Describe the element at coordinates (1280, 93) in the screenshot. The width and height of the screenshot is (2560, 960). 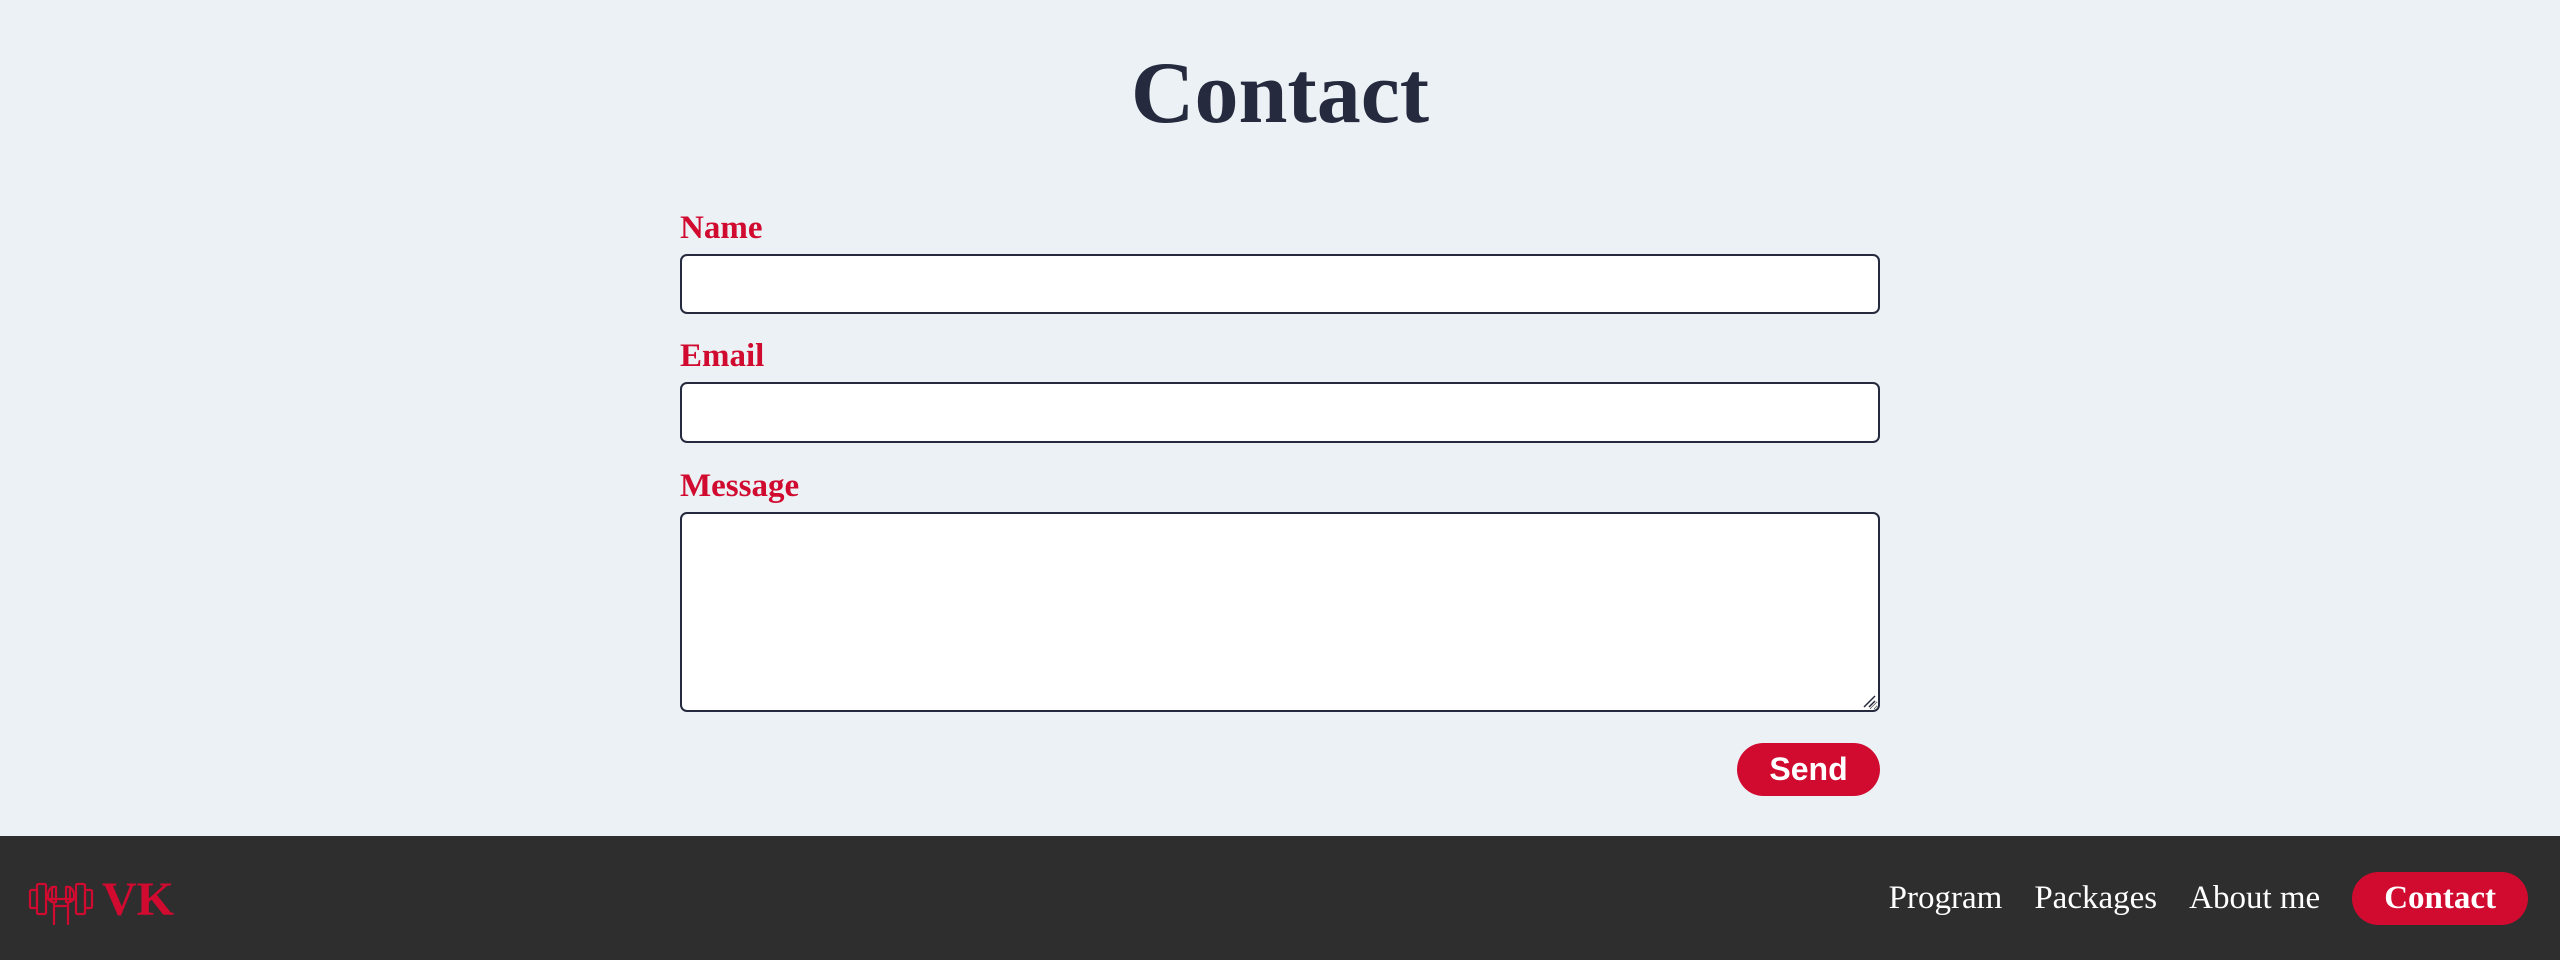
I see `page-title: Contact` at that location.